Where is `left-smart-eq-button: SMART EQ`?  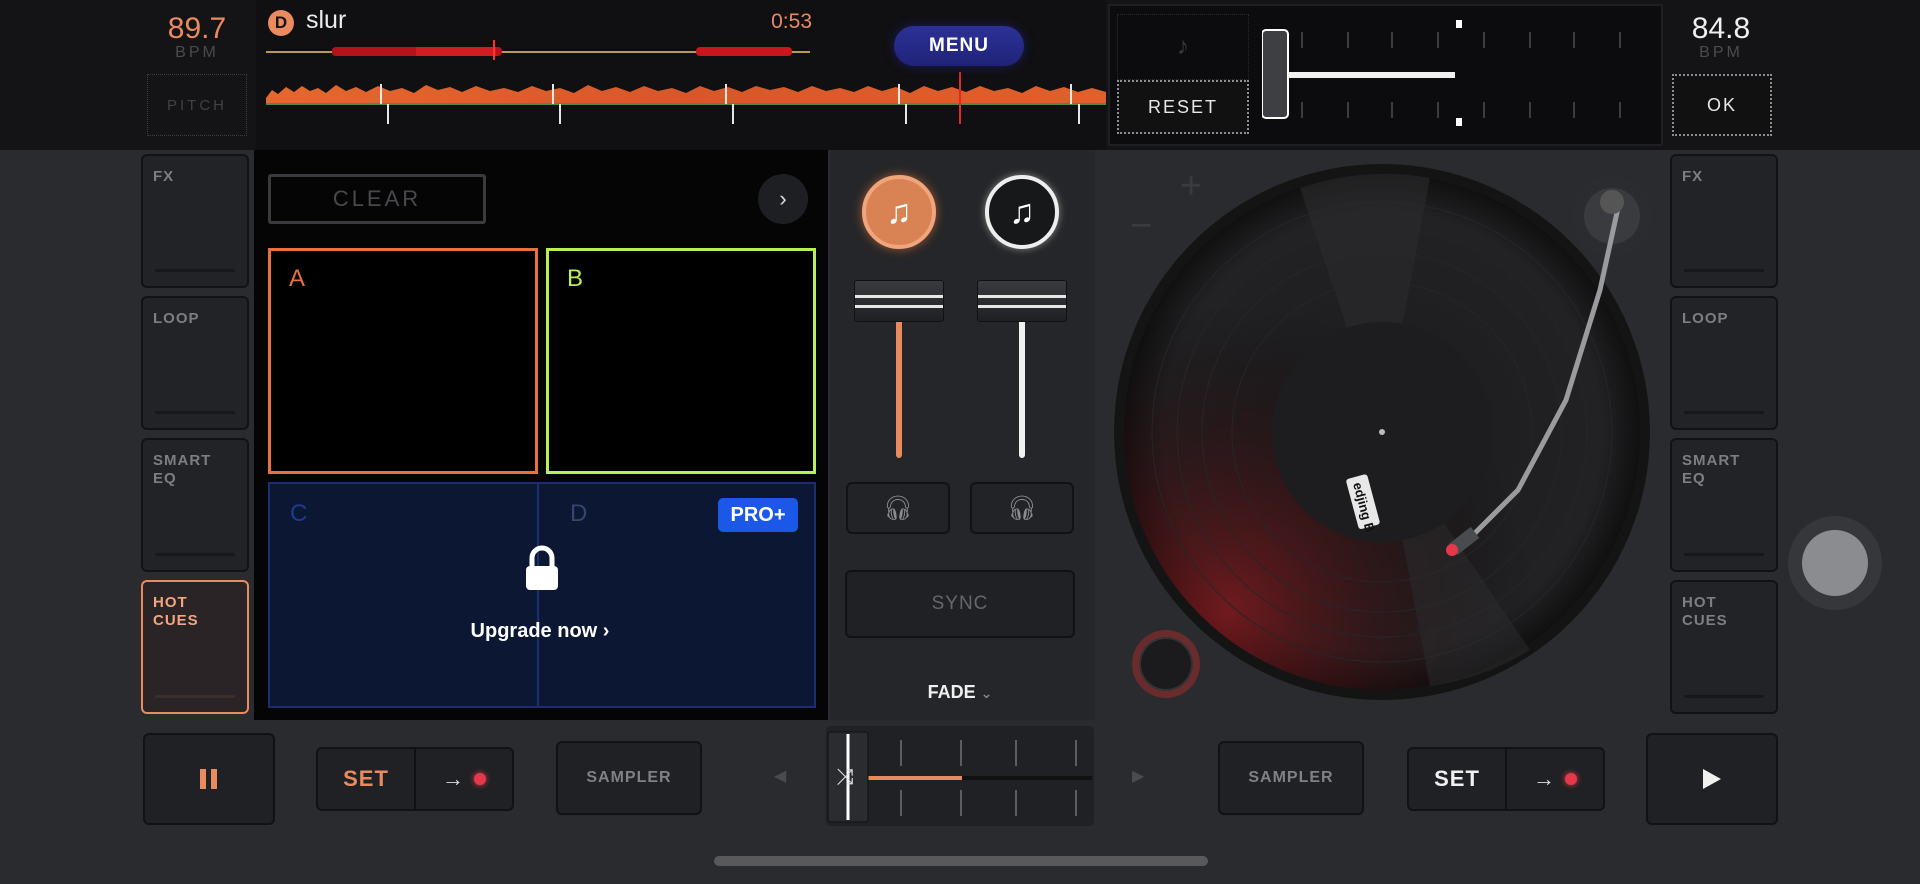 left-smart-eq-button: SMART EQ is located at coordinates (195, 505).